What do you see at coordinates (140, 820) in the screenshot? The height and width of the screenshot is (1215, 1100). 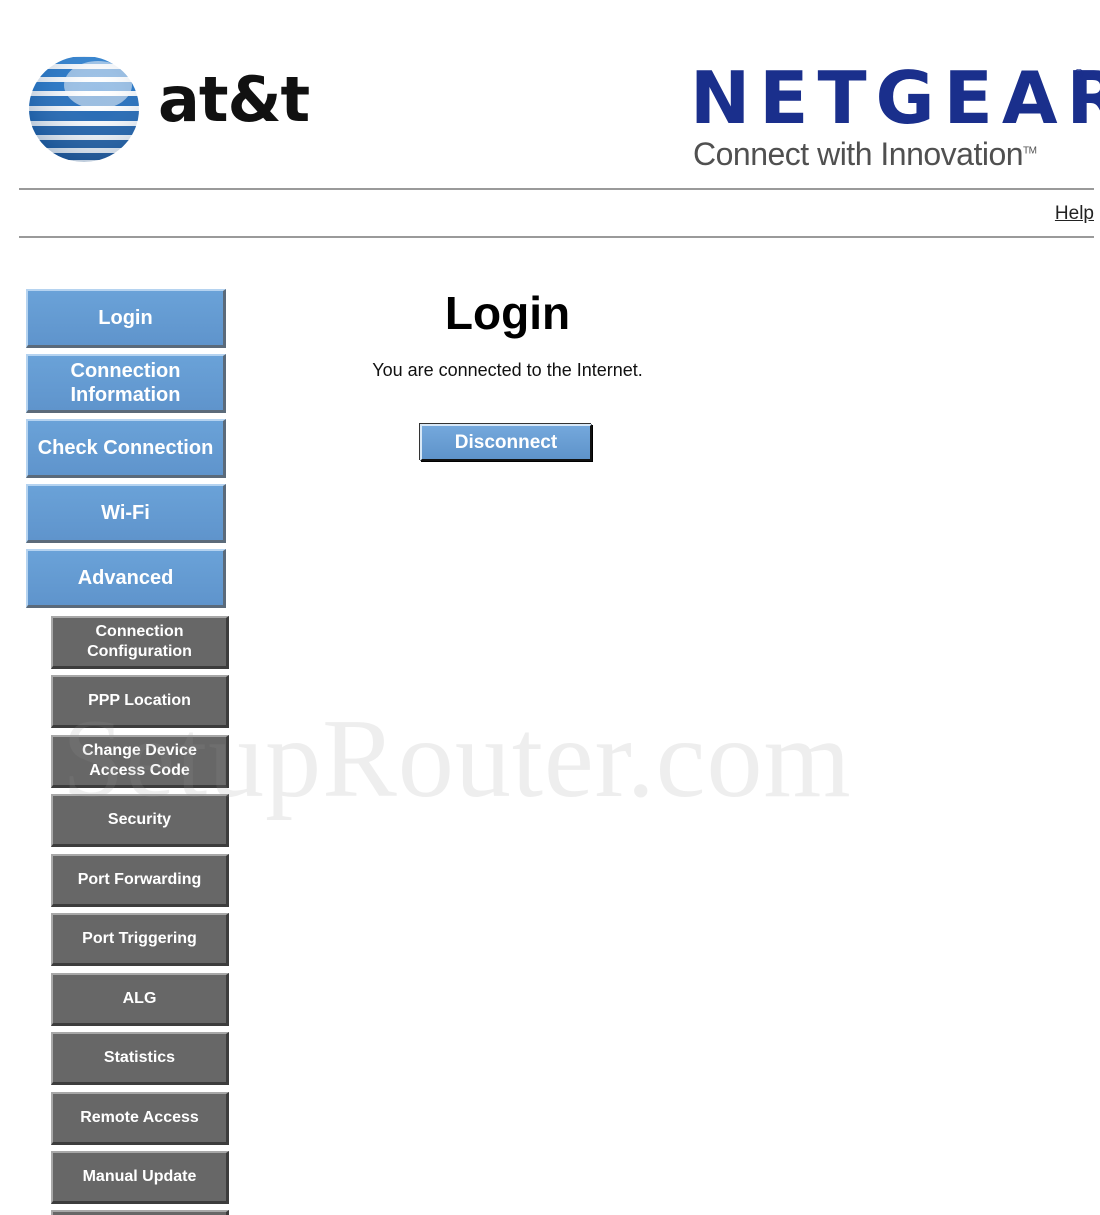 I see `nav-security-button: Security` at bounding box center [140, 820].